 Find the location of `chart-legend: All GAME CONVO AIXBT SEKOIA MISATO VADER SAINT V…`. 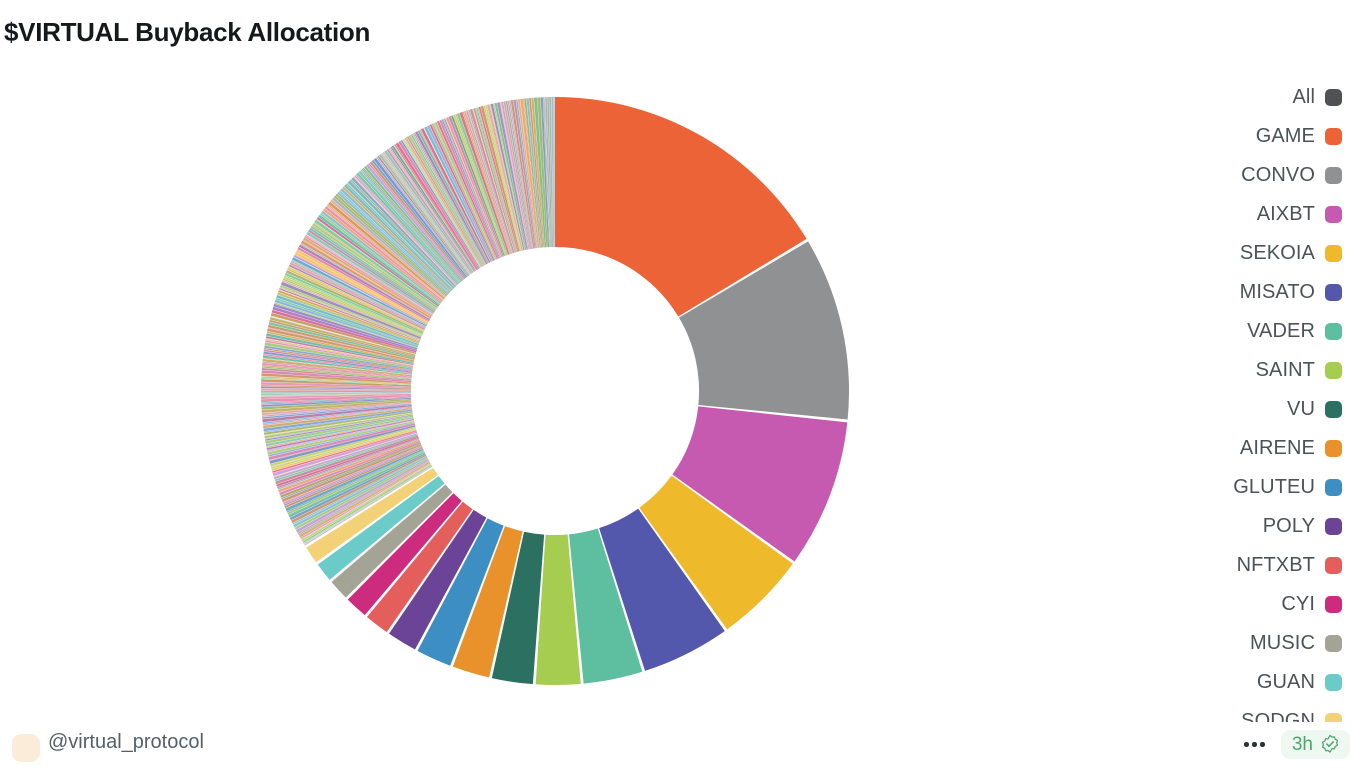

chart-legend: All GAME CONVO AIXBT SEKOIA MISATO VADER SAINT V… is located at coordinates (1257, 402).